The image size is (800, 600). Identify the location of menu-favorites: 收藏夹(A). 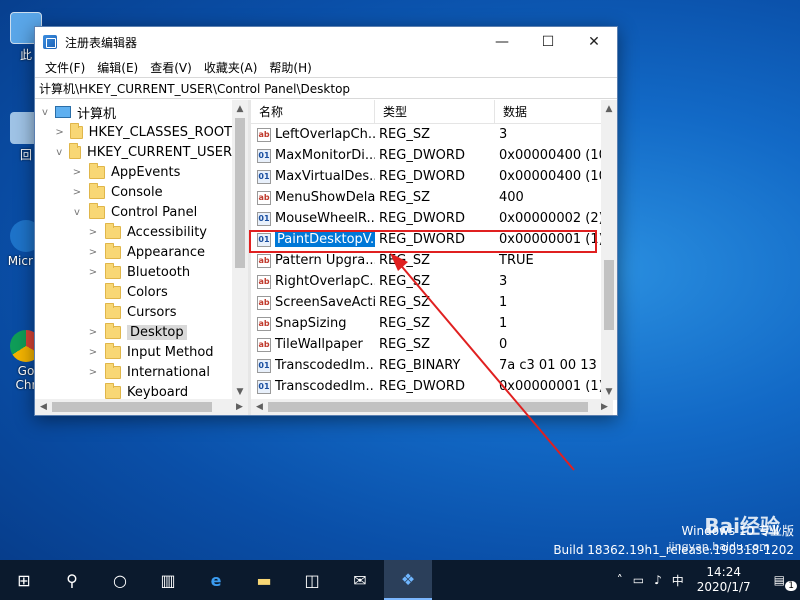
(231, 67).